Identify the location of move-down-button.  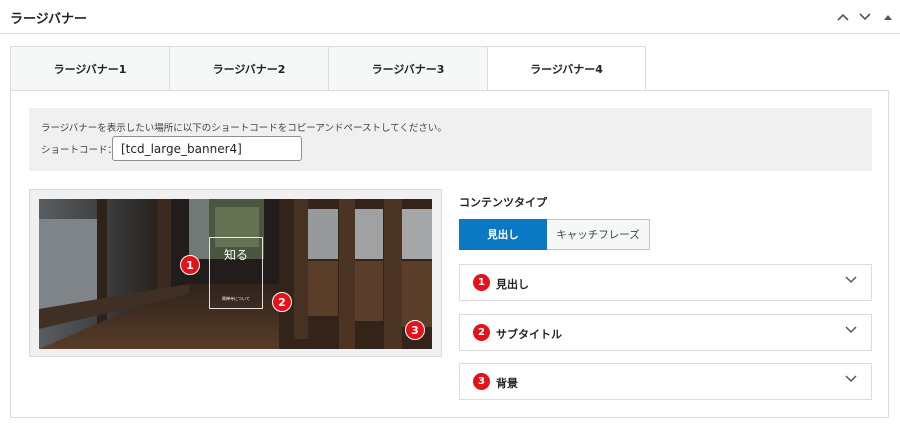
(865, 17).